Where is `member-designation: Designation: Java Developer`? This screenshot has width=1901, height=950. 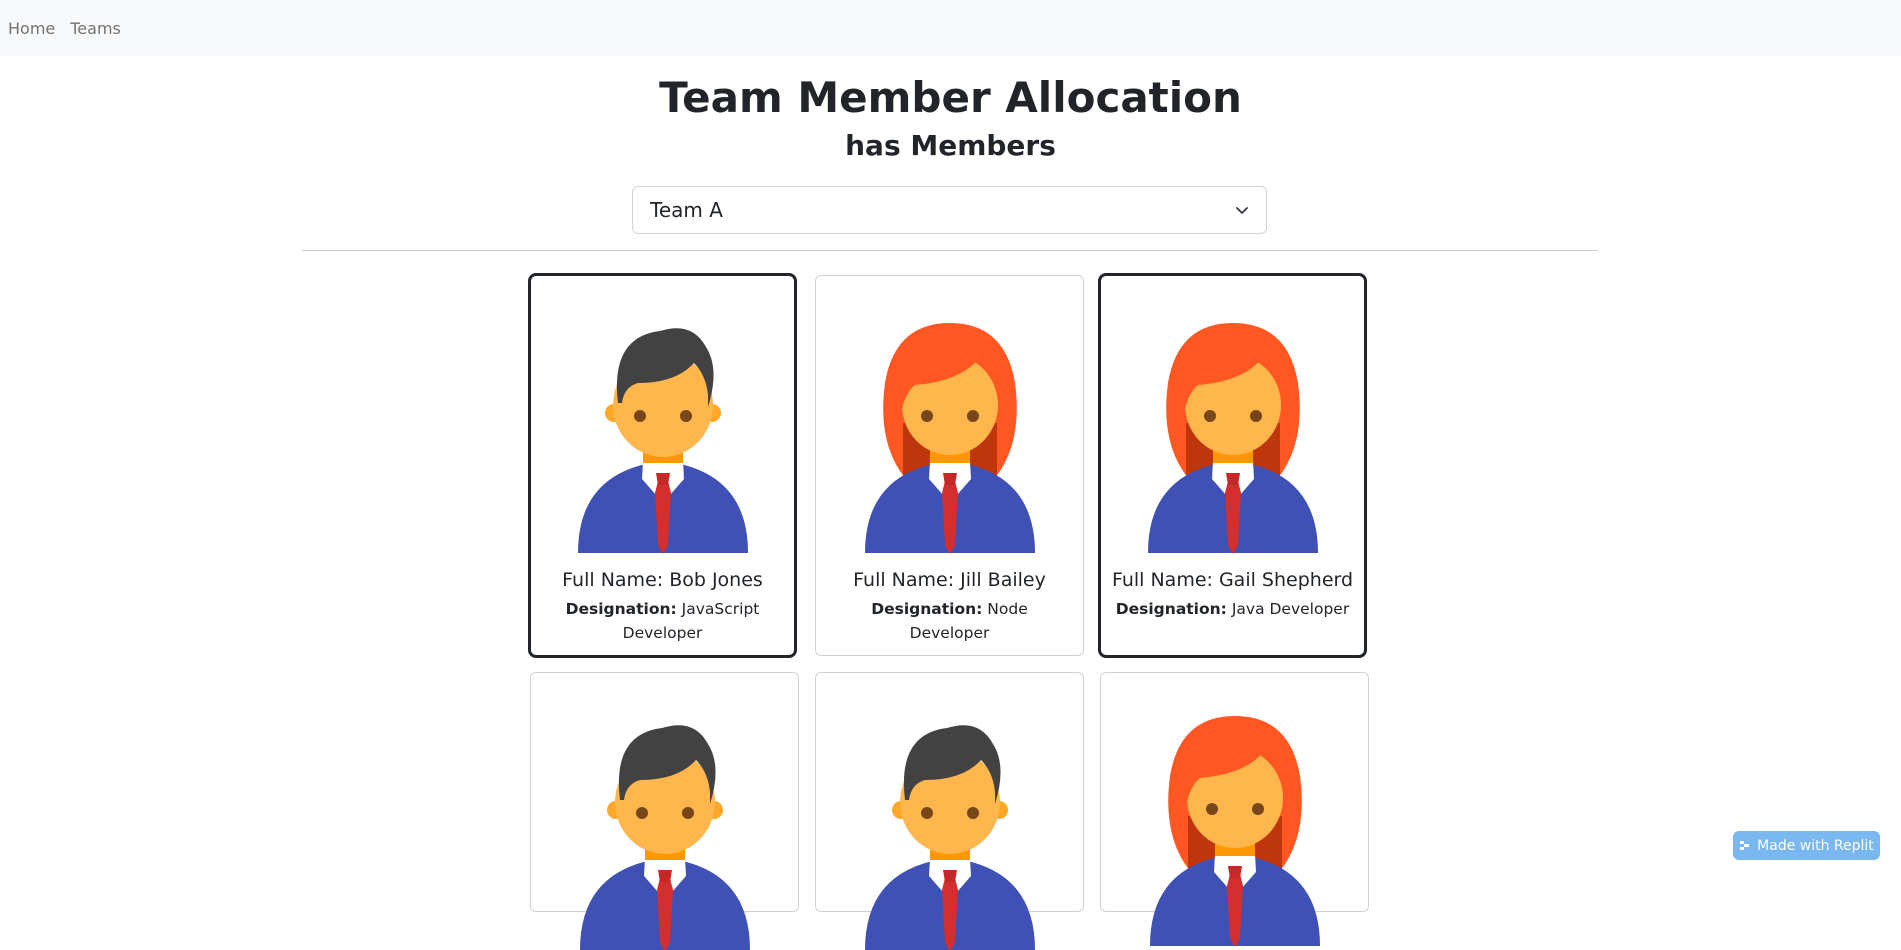
member-designation: Designation: Java Developer is located at coordinates (1232, 609).